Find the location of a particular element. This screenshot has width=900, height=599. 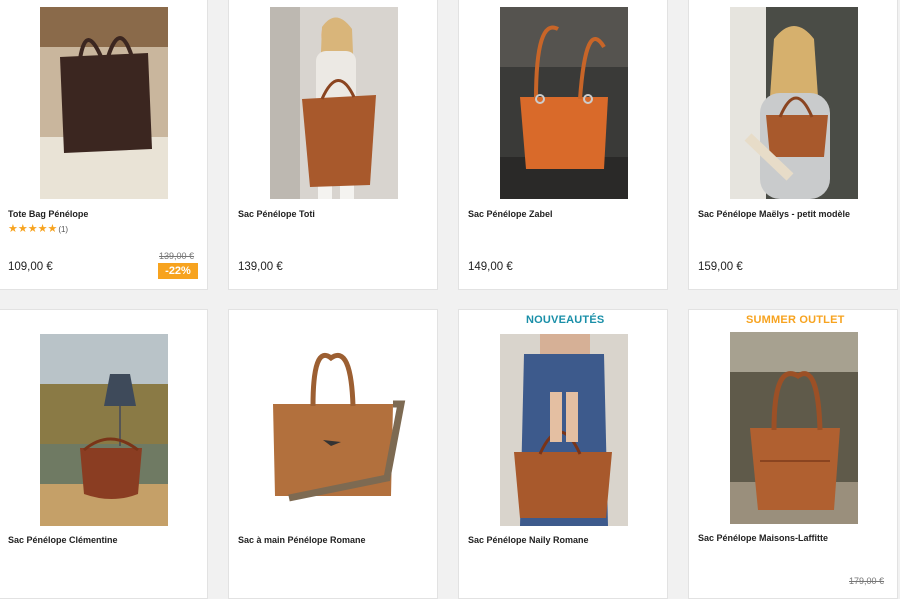

rating-count: (1) is located at coordinates (63, 229).